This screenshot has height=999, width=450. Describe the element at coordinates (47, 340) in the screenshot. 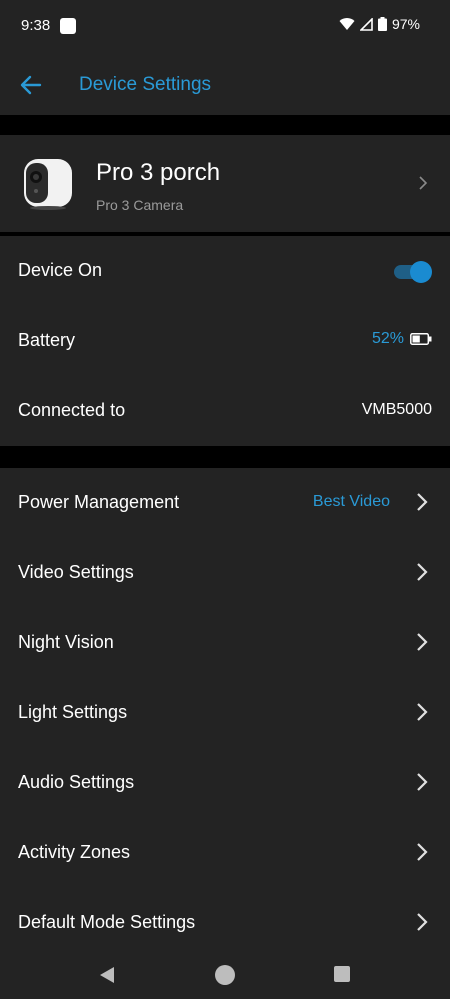

I see `battery-label: Battery` at that location.